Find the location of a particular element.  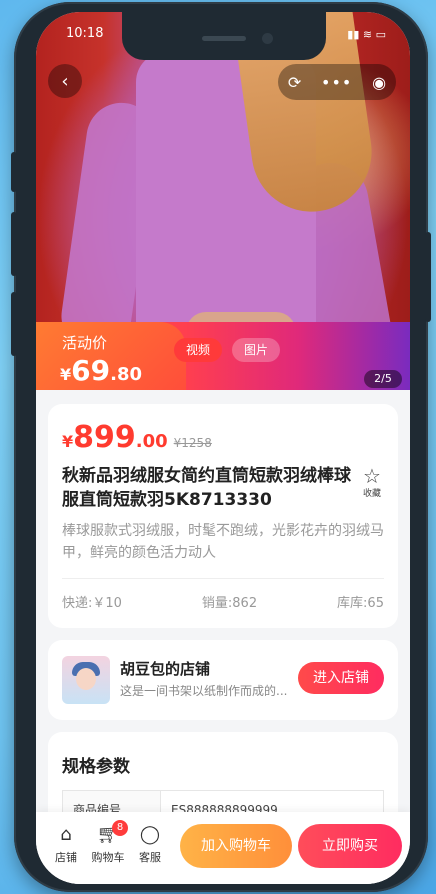

status-time: 10:18 is located at coordinates (85, 33).